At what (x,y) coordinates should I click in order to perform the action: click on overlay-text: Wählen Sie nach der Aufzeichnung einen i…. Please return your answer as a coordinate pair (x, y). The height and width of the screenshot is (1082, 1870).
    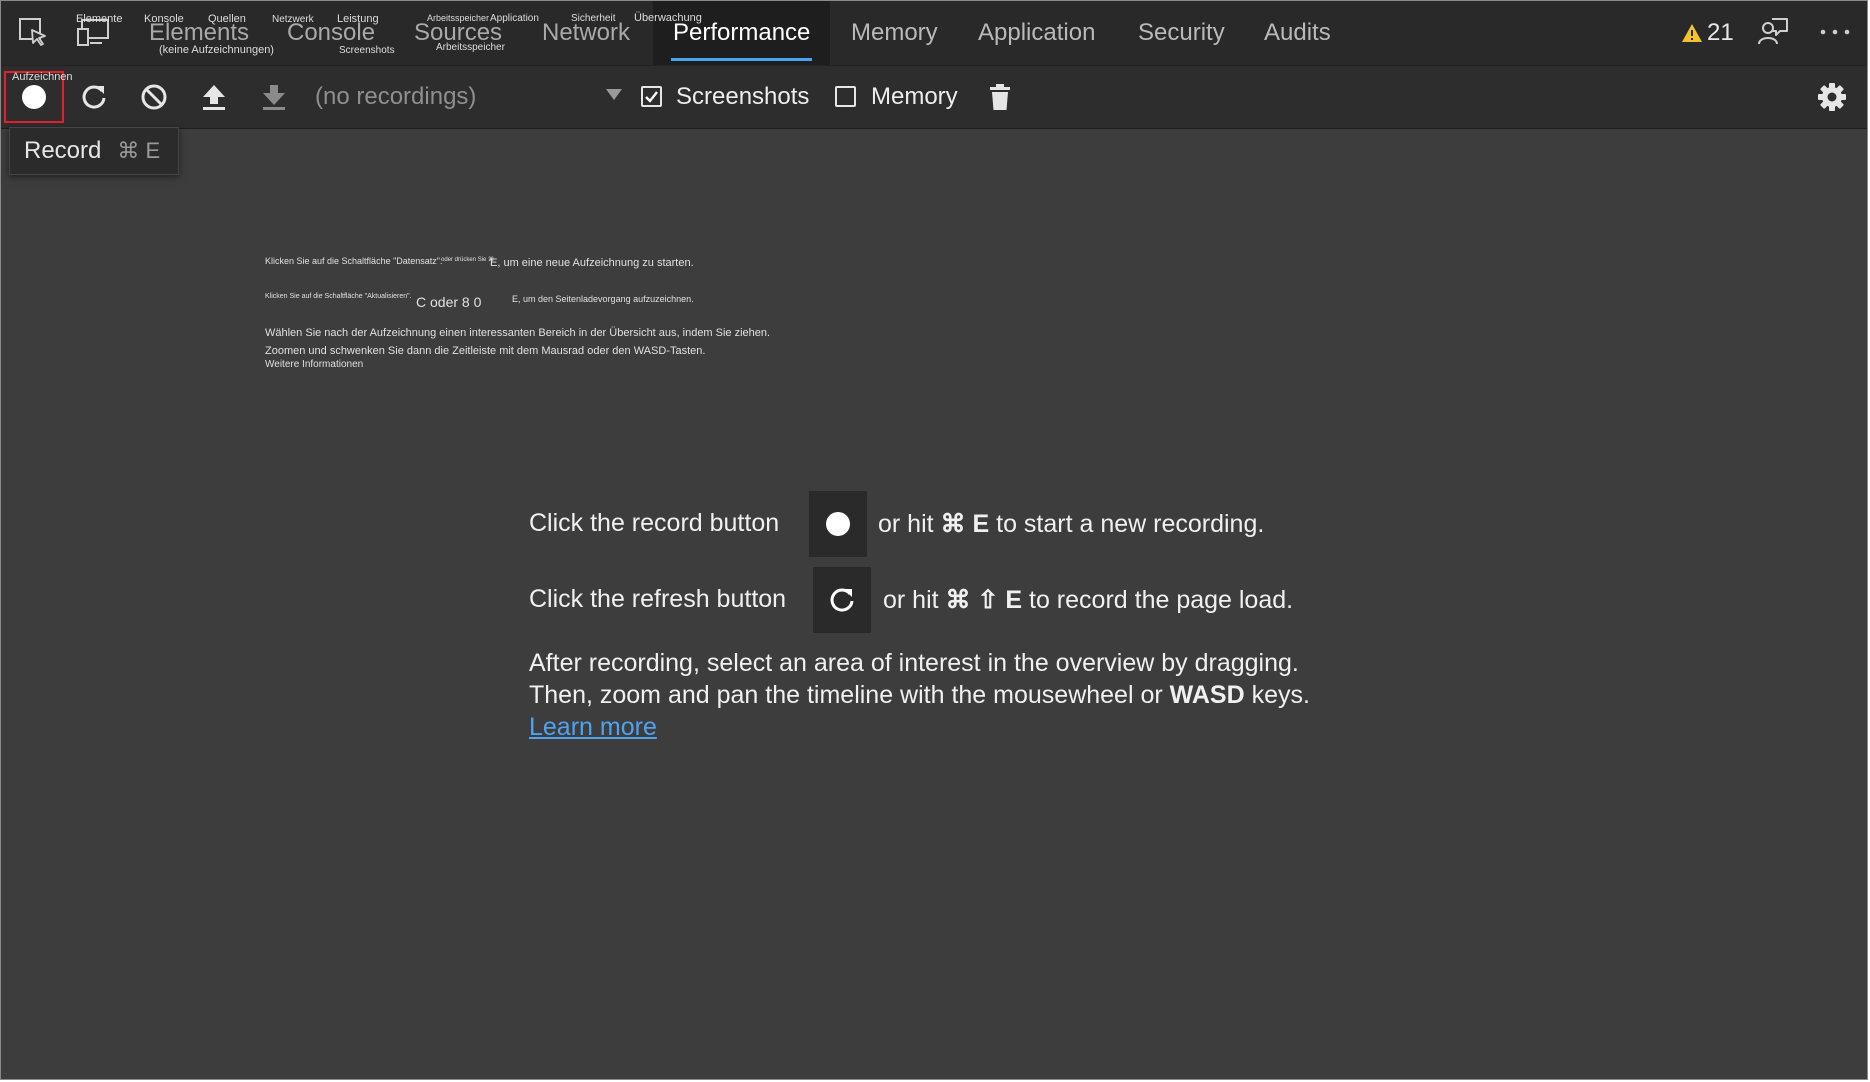
    Looking at the image, I should click on (518, 333).